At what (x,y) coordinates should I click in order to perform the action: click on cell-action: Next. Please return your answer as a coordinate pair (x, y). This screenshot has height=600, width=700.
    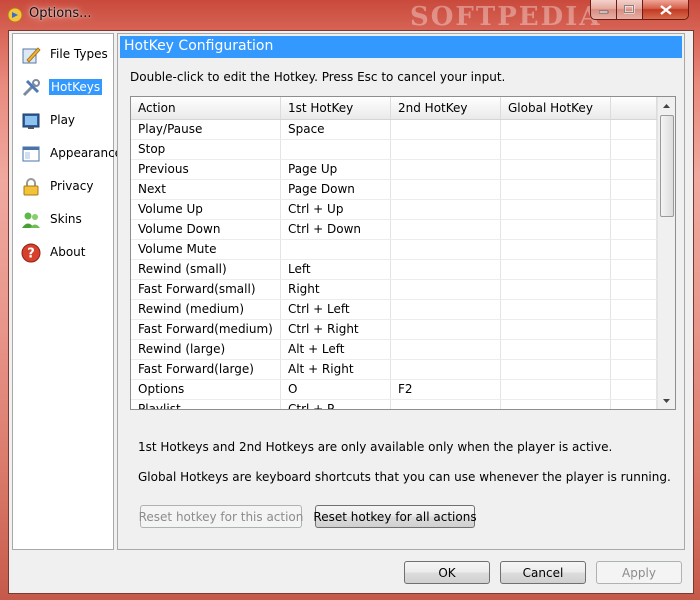
    Looking at the image, I should click on (206, 189).